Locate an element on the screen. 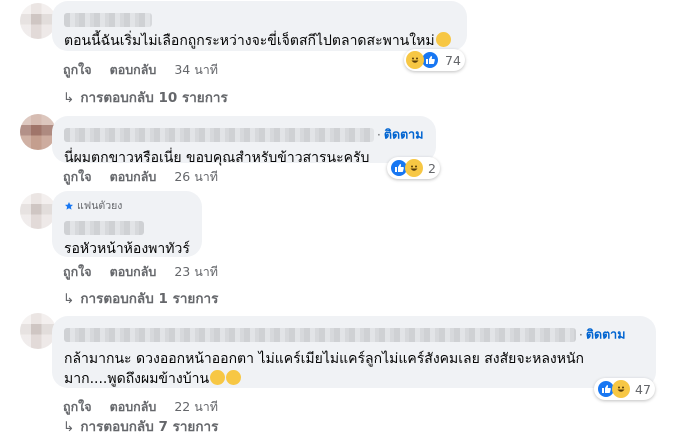  timestamp: 22 นาที is located at coordinates (196, 407).